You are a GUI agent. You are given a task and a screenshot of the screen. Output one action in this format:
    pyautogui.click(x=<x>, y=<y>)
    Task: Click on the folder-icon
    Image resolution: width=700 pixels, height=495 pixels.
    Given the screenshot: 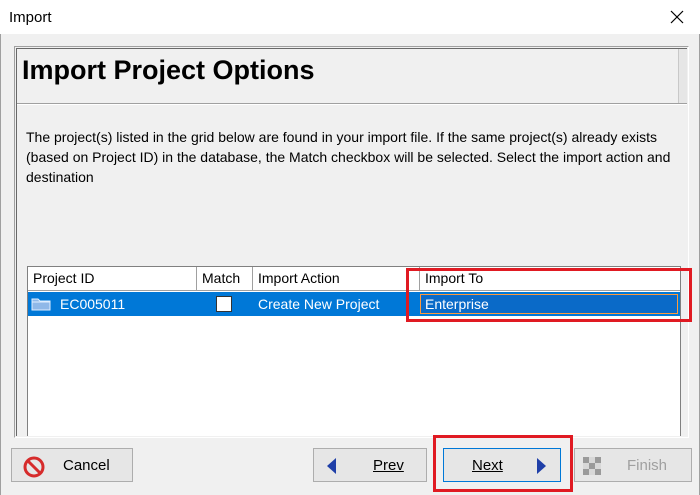 What is the action you would take?
    pyautogui.click(x=41, y=304)
    